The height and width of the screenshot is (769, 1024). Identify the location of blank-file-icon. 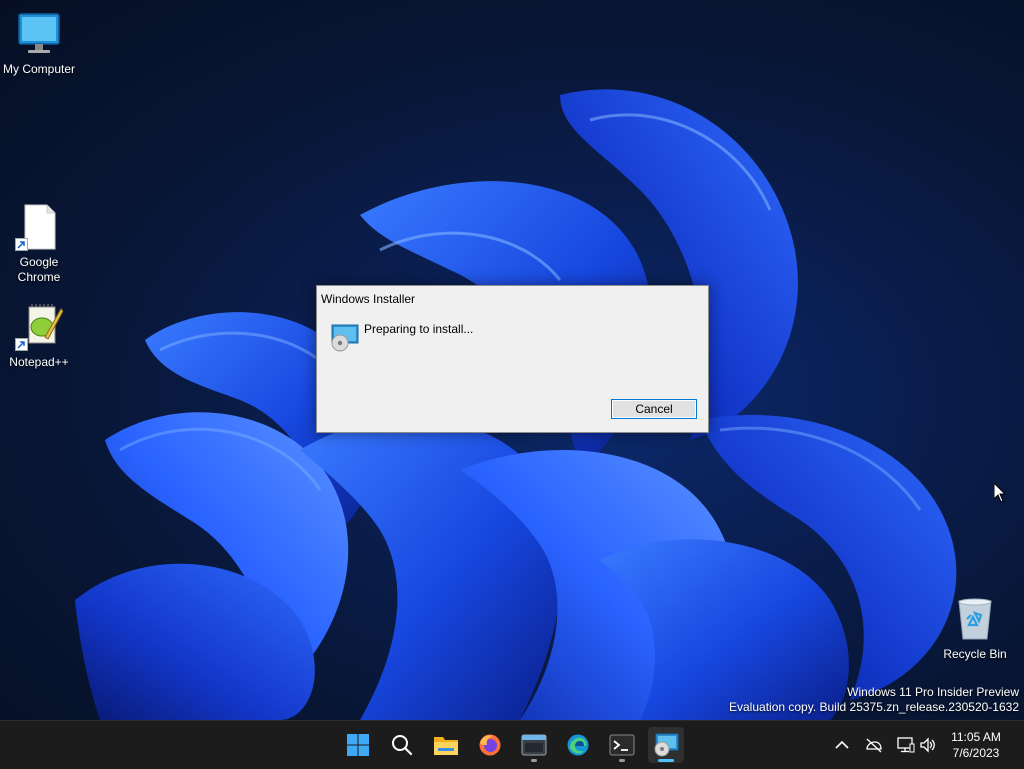
(39, 227).